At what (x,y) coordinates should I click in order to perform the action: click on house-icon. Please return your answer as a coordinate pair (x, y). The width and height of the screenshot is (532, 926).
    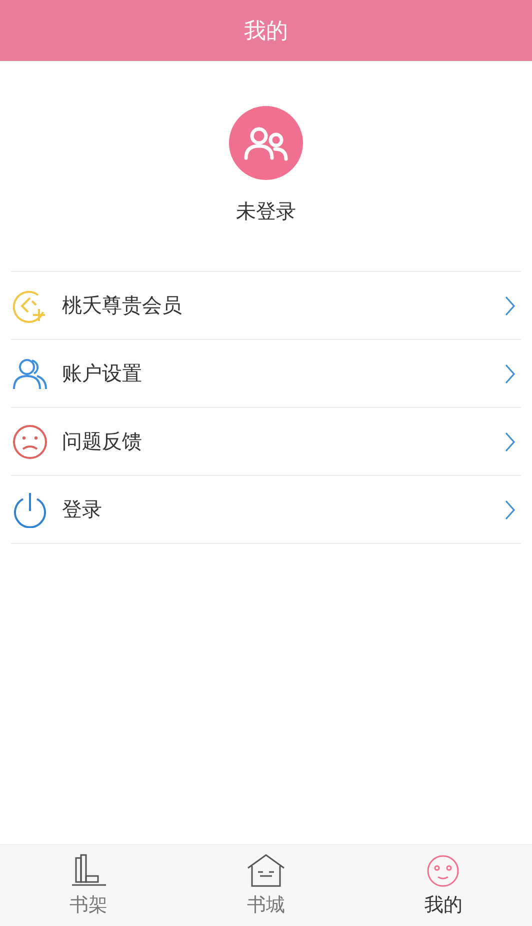
    Looking at the image, I should click on (266, 871).